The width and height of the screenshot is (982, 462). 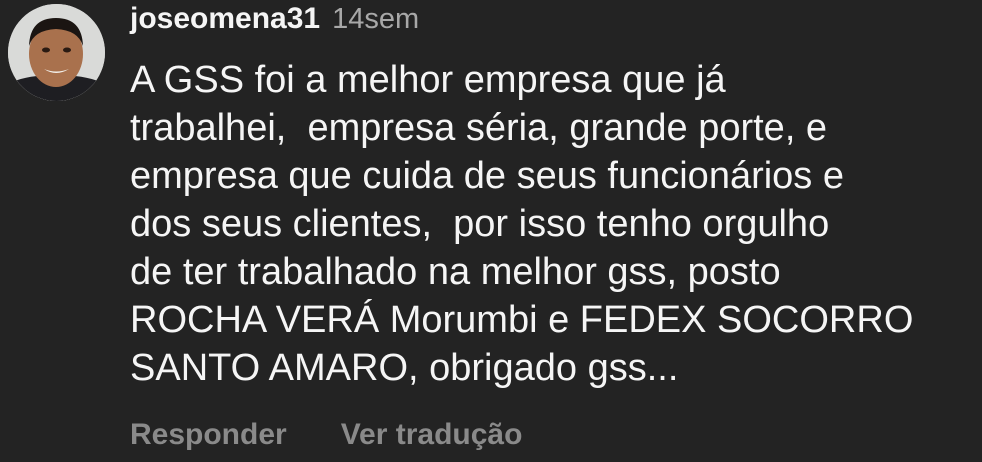 I want to click on comment-text-line: ROCHA VERÁ Morumbi e FEDEX SOCORRO, so click(x=522, y=320).